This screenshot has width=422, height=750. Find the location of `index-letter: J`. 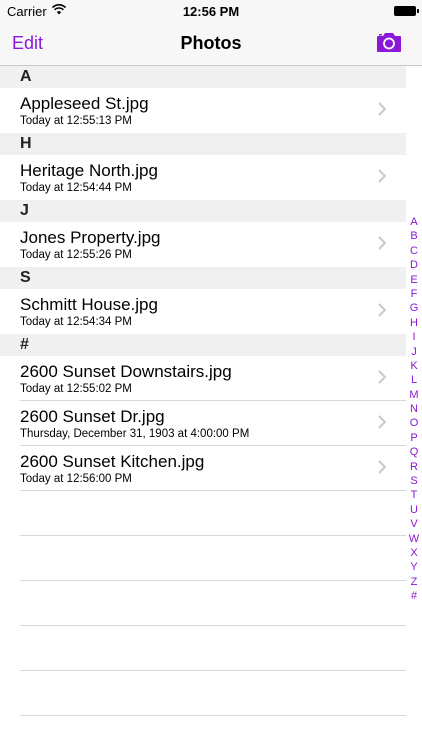

index-letter: J is located at coordinates (414, 352).